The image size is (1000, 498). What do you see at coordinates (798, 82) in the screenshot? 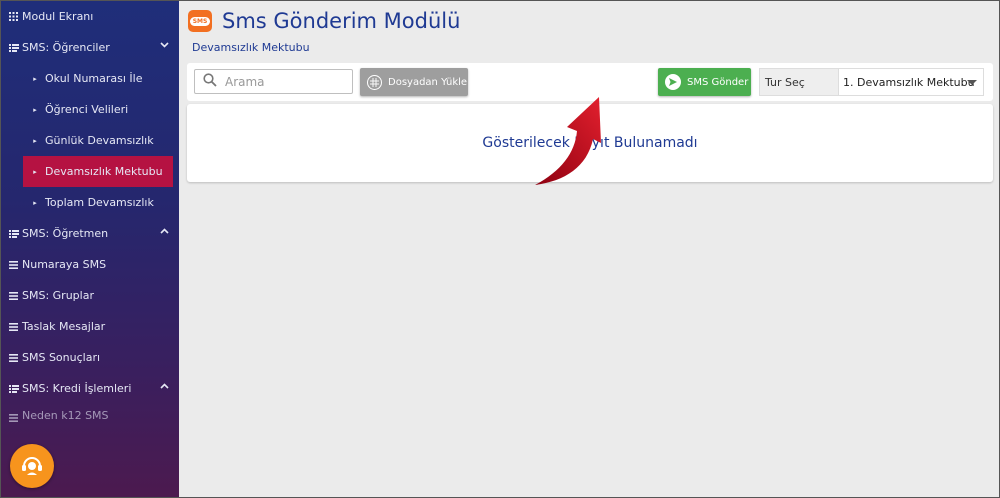
I see `type-select-label: Tur Seç` at bounding box center [798, 82].